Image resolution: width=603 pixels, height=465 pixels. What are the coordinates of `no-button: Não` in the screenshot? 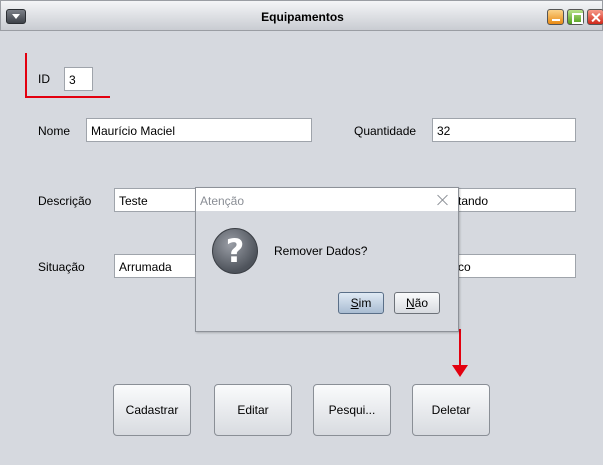 It's located at (417, 303).